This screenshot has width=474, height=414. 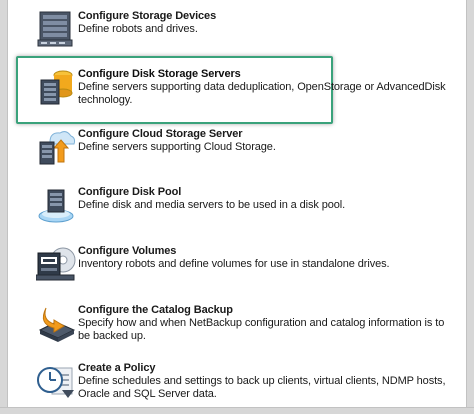 What do you see at coordinates (155, 310) in the screenshot?
I see `item-title: Configure the Catalog Backup` at bounding box center [155, 310].